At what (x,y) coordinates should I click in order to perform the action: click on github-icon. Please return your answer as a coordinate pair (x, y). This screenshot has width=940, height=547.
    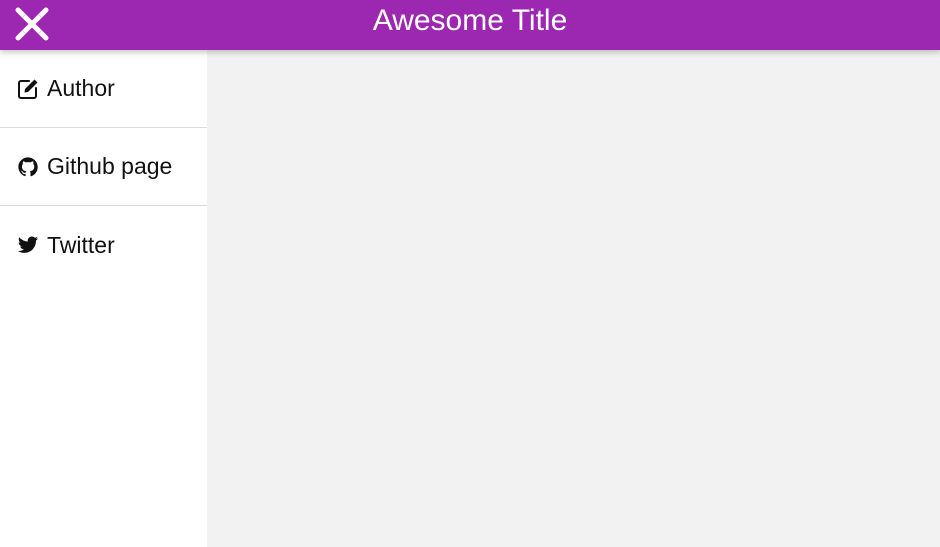
    Looking at the image, I should click on (28, 167).